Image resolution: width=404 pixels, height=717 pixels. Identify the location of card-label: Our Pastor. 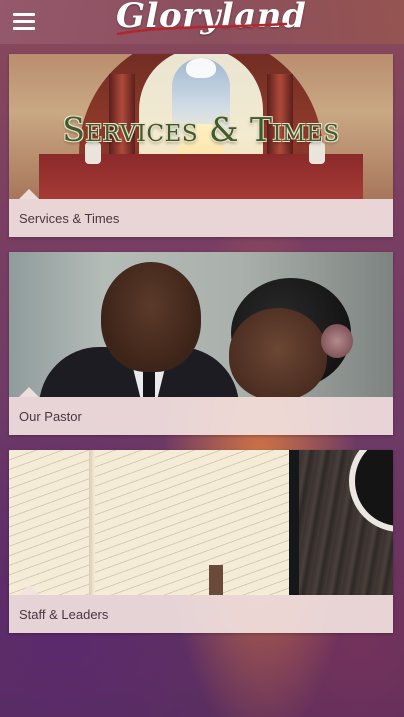
(50, 416).